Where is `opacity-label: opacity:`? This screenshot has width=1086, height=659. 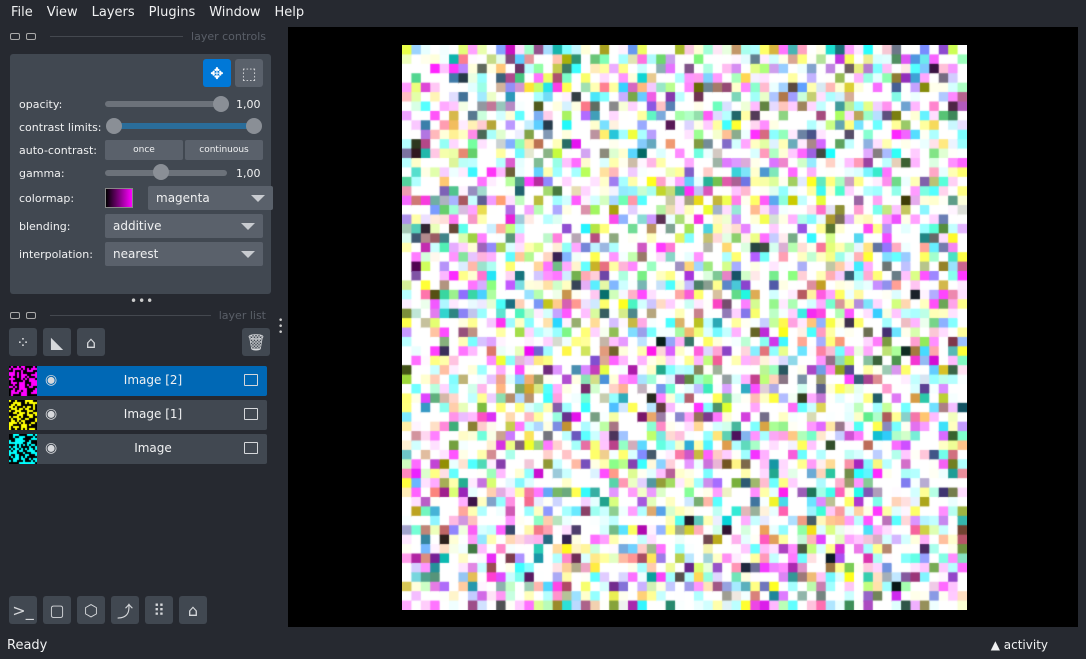 opacity-label: opacity: is located at coordinates (41, 104).